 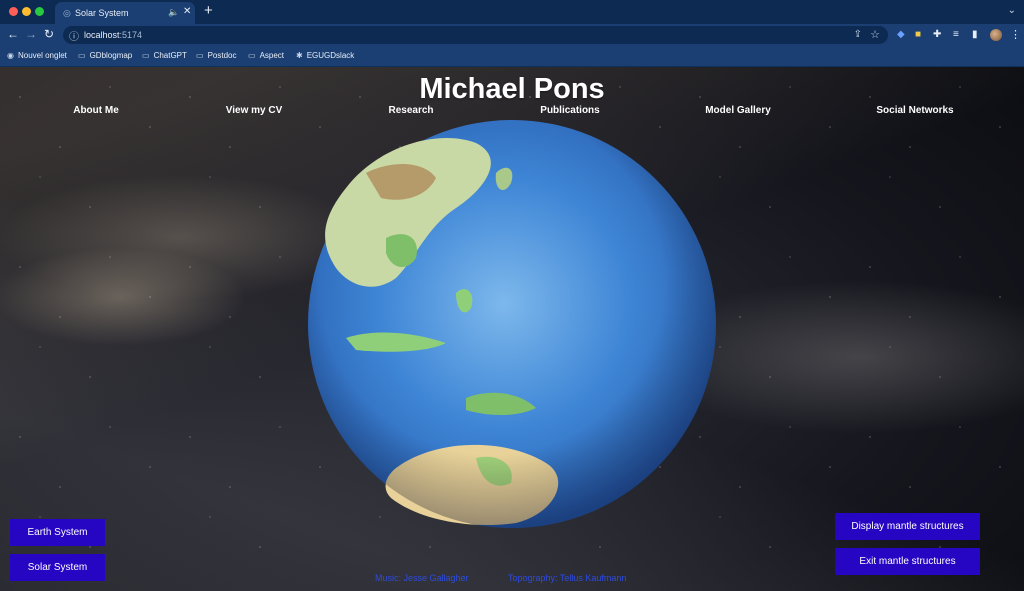 What do you see at coordinates (49, 34) in the screenshot?
I see `reload-icon: ↻` at bounding box center [49, 34].